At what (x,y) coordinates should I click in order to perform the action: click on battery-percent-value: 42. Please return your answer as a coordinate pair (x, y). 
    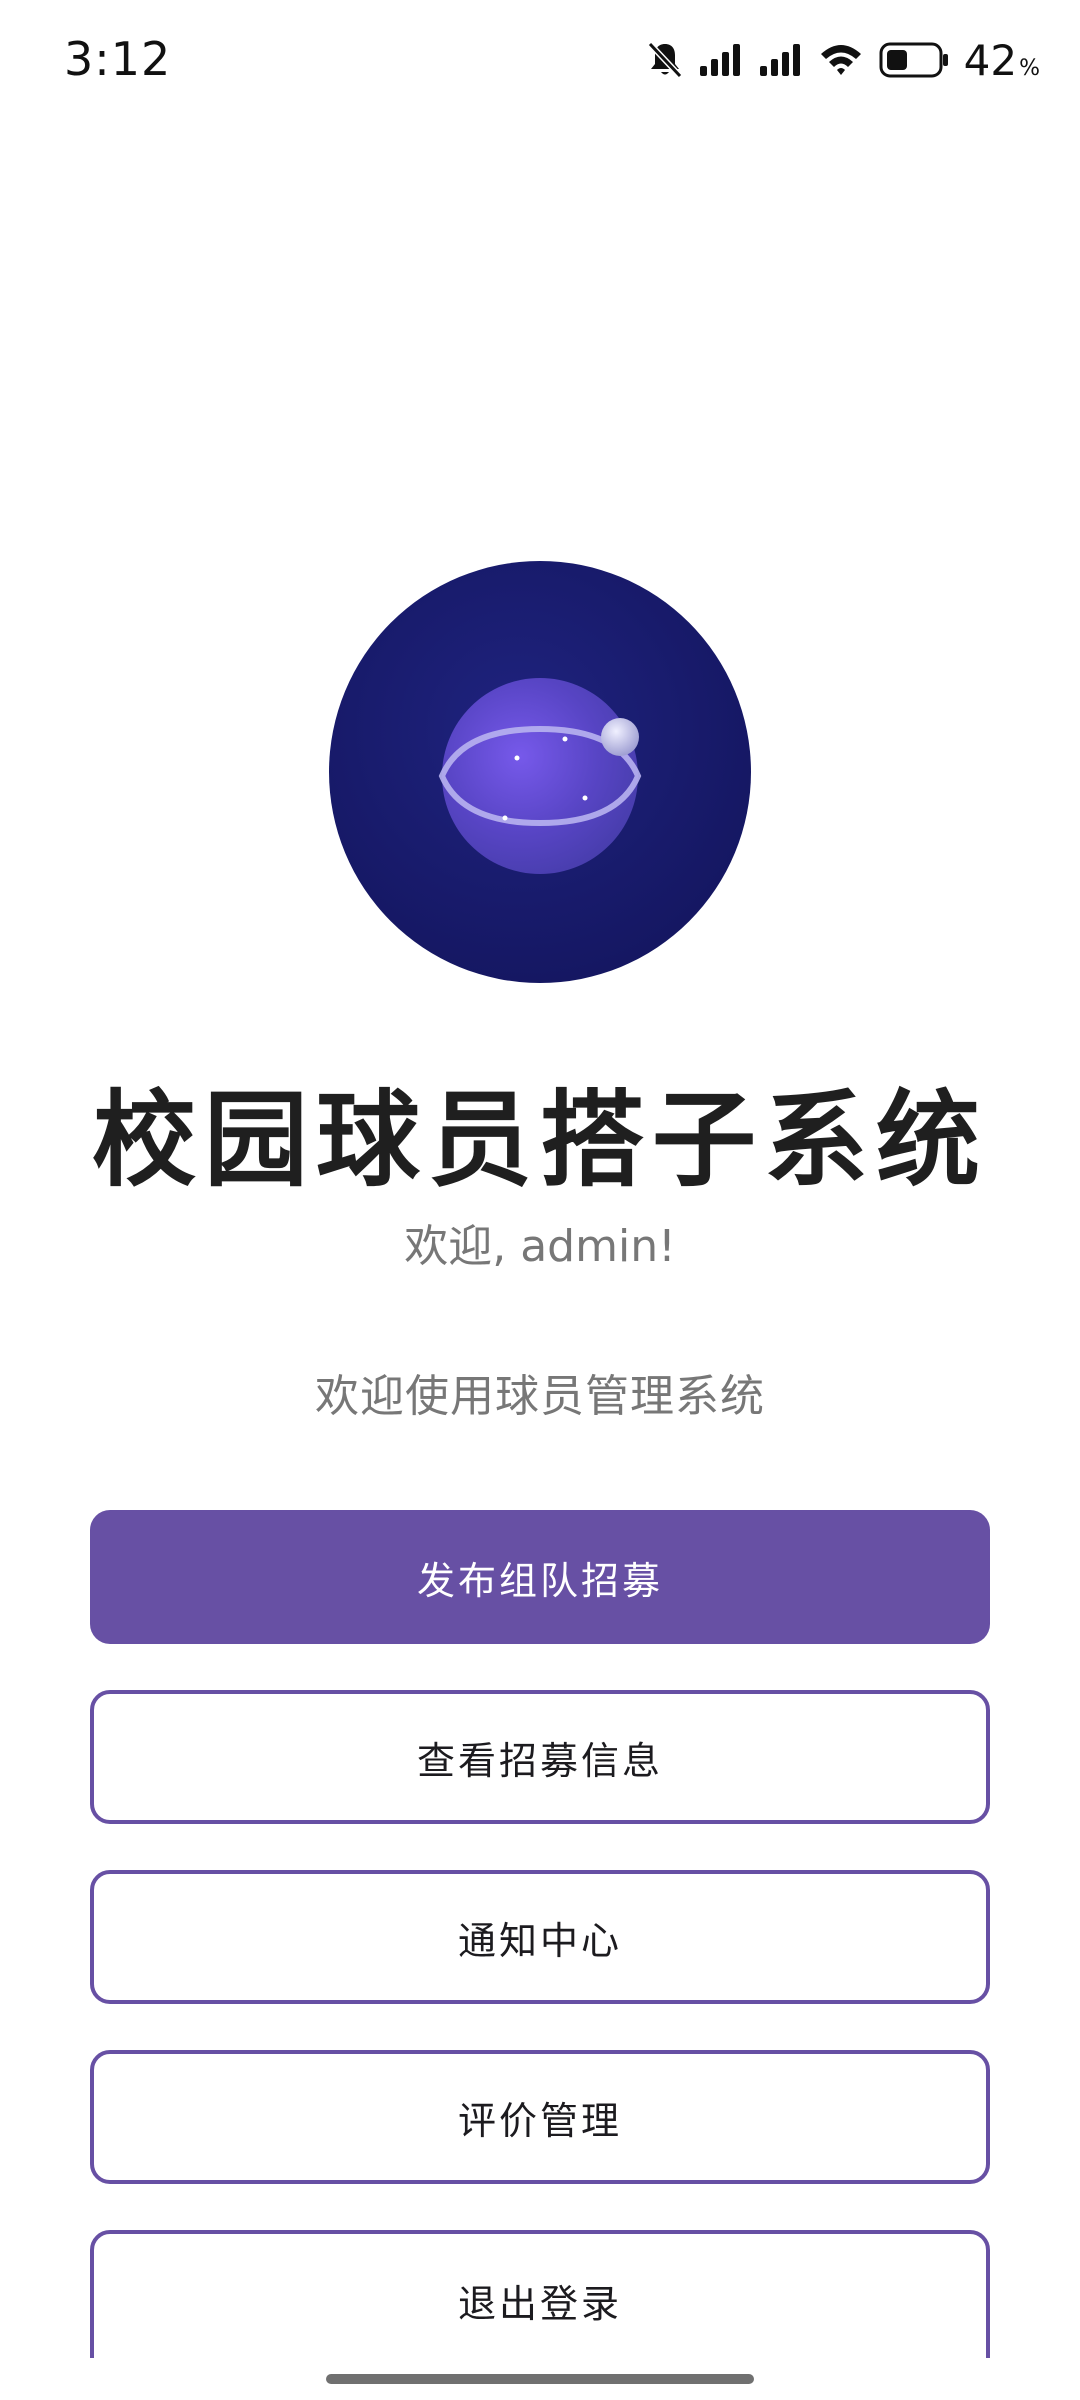
    Looking at the image, I should click on (990, 60).